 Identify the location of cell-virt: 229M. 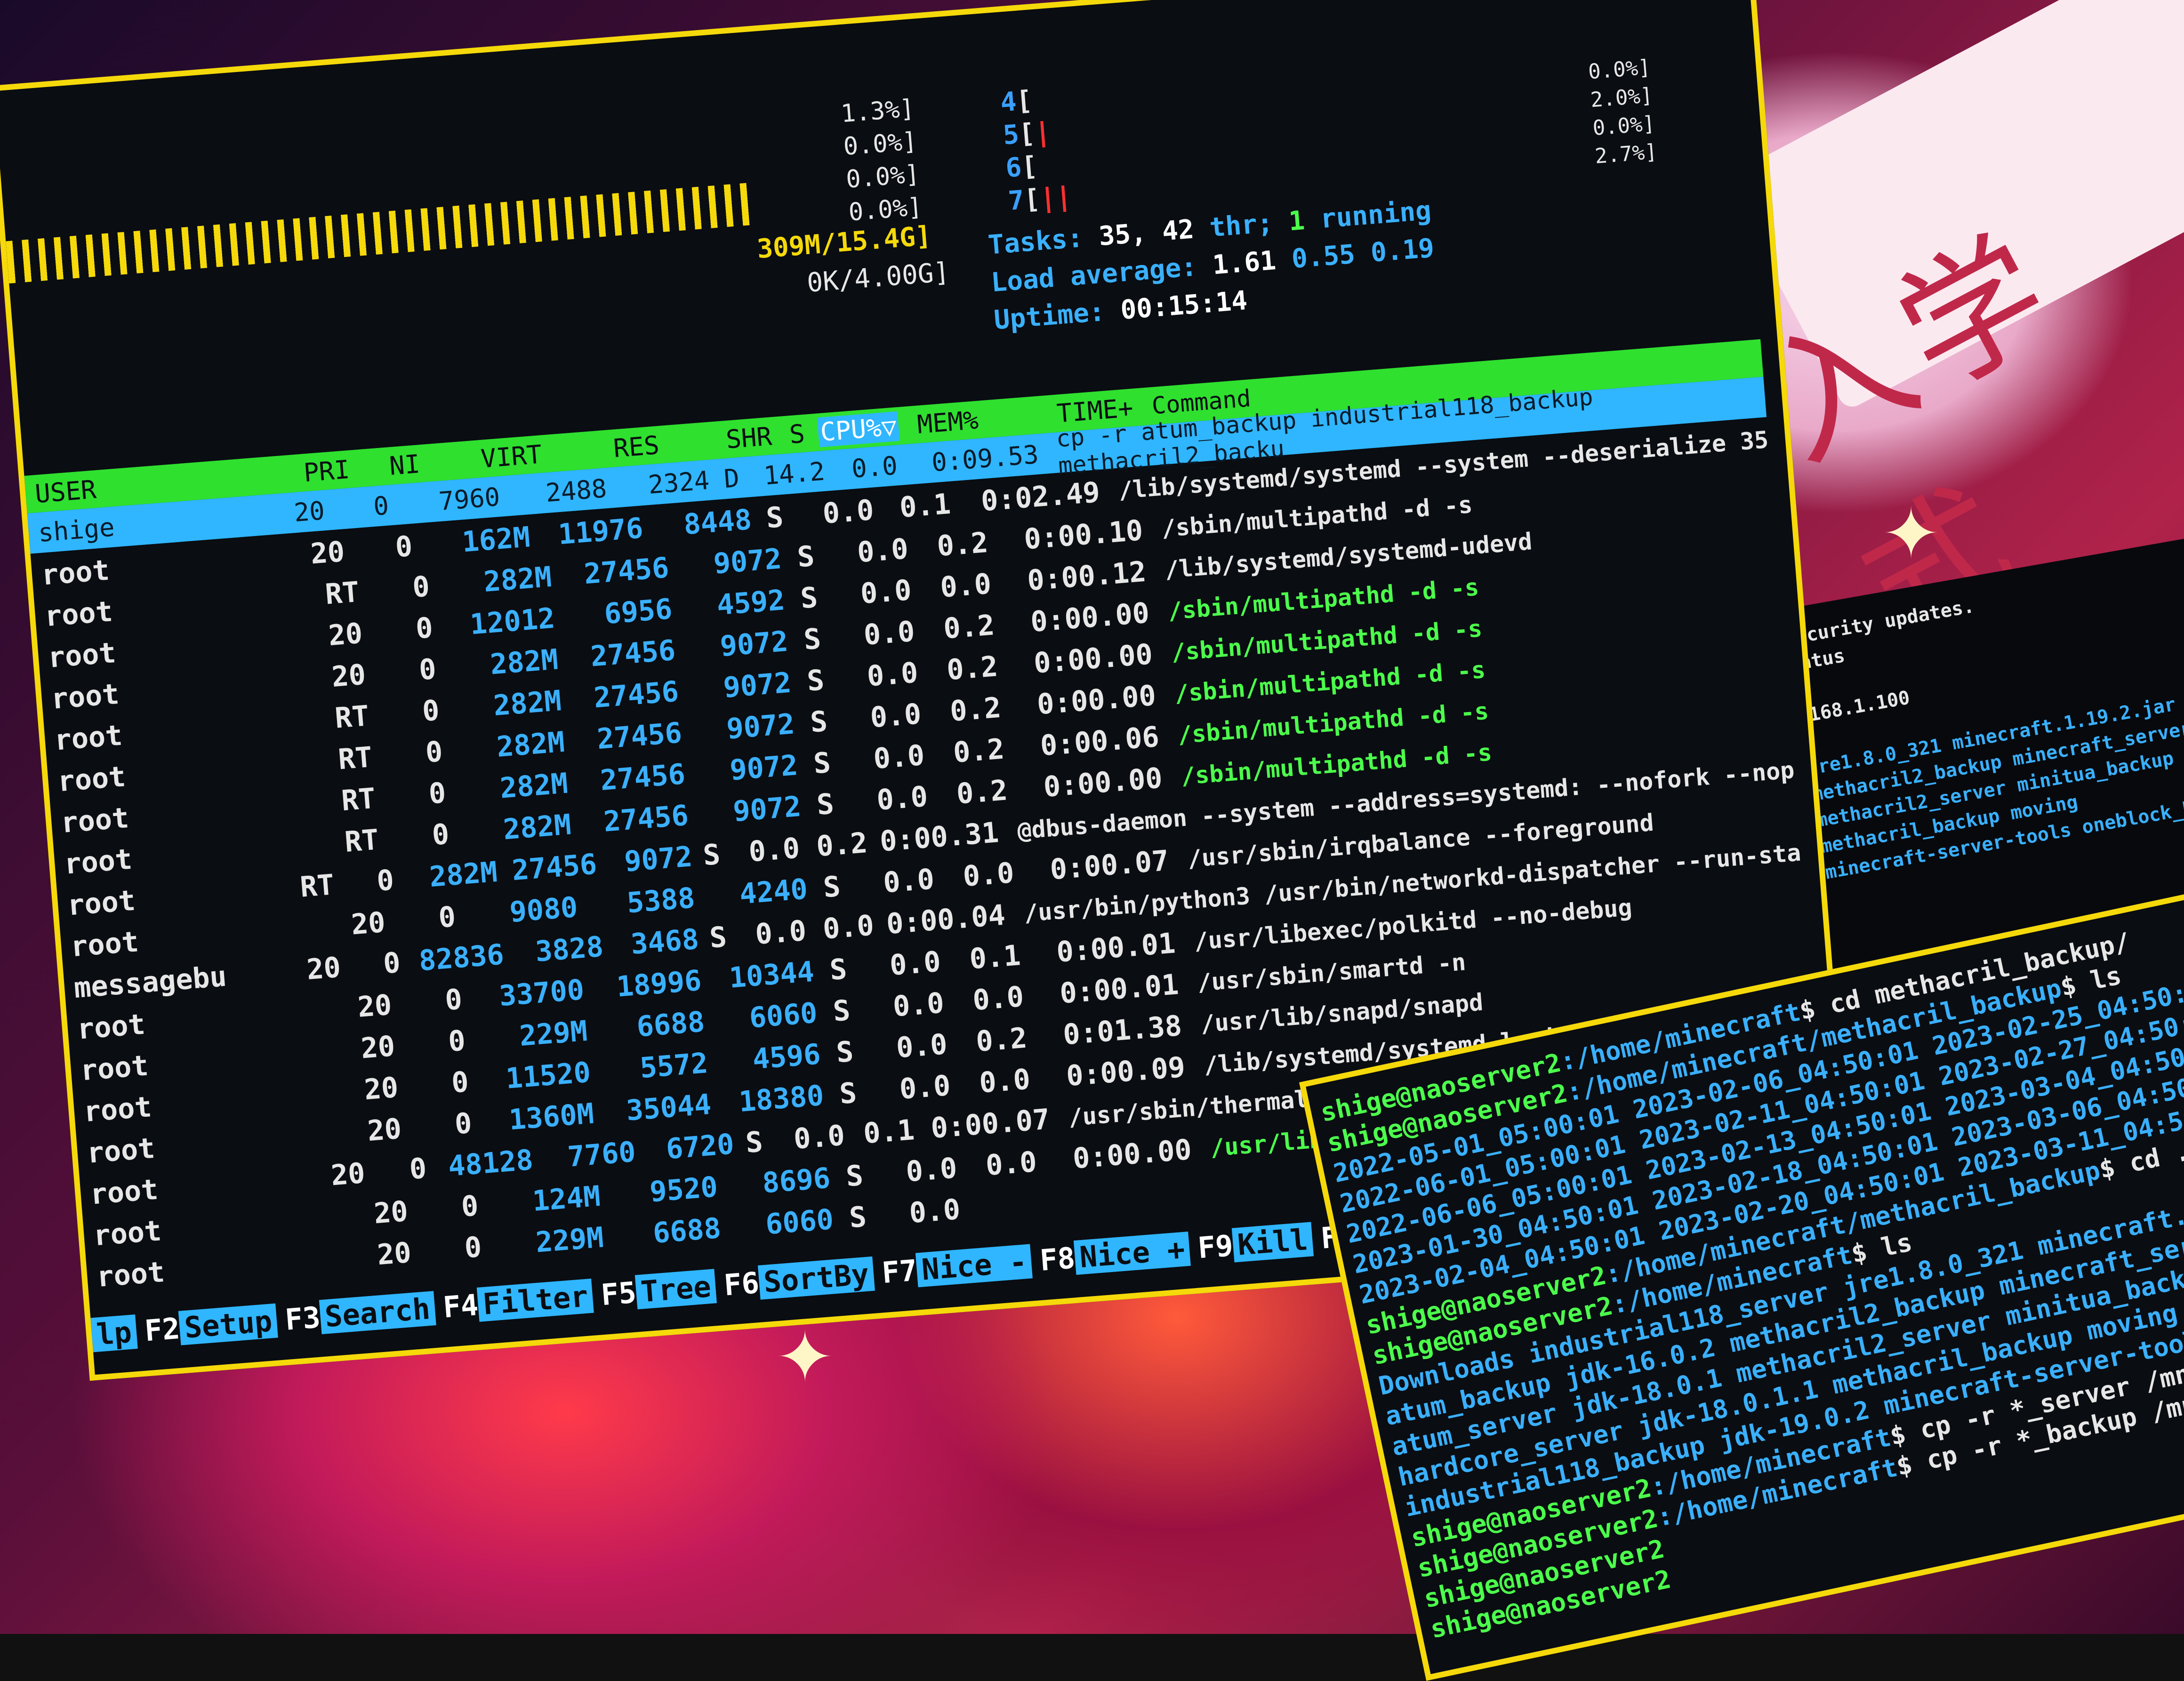
(553, 1033).